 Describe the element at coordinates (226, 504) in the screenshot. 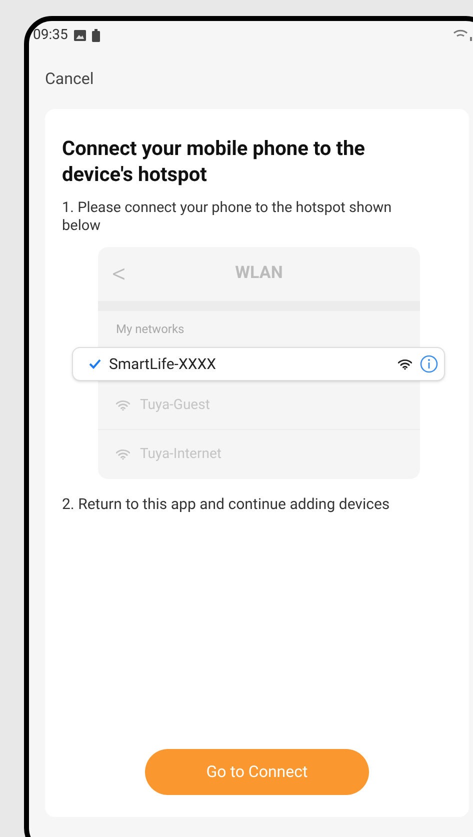

I see `step-text: 2. Return to this app and continue adding devices` at that location.